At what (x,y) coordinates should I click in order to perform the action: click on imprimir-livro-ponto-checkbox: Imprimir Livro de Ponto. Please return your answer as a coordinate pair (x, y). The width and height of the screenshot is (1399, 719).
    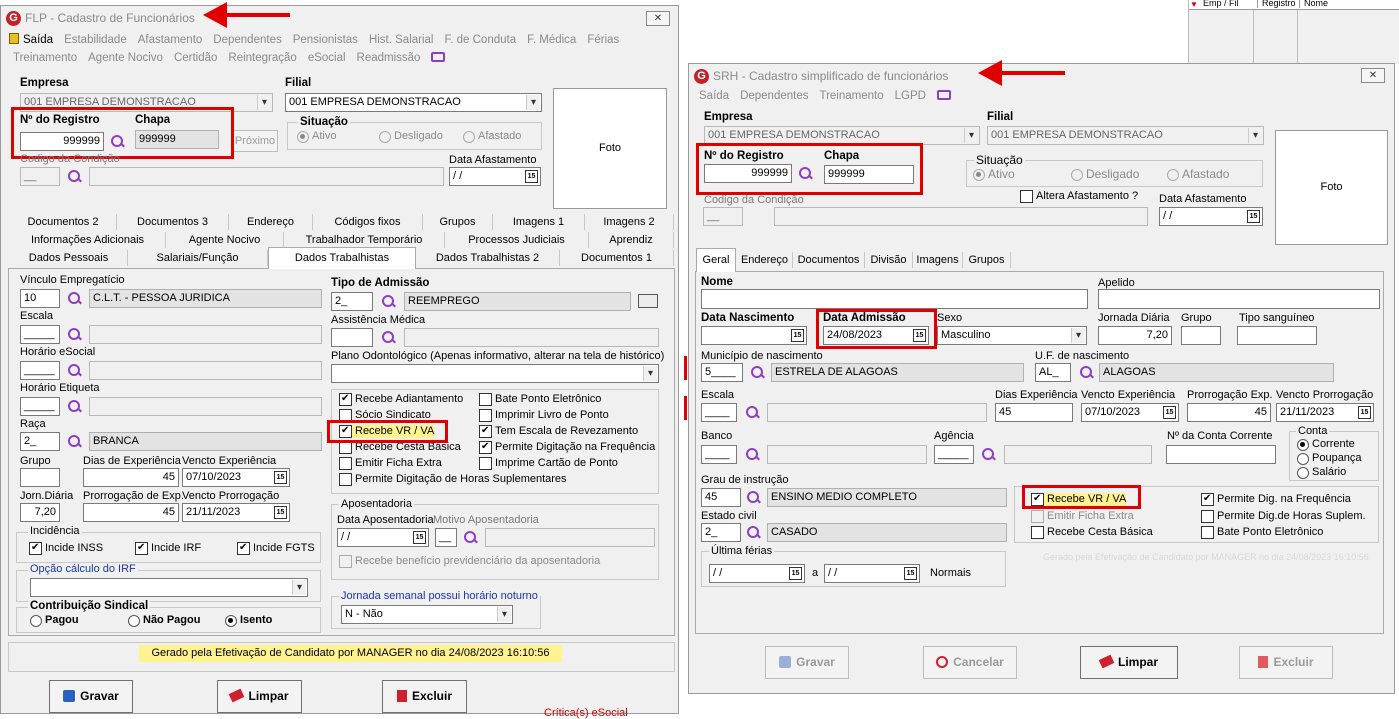
    Looking at the image, I should click on (544, 415).